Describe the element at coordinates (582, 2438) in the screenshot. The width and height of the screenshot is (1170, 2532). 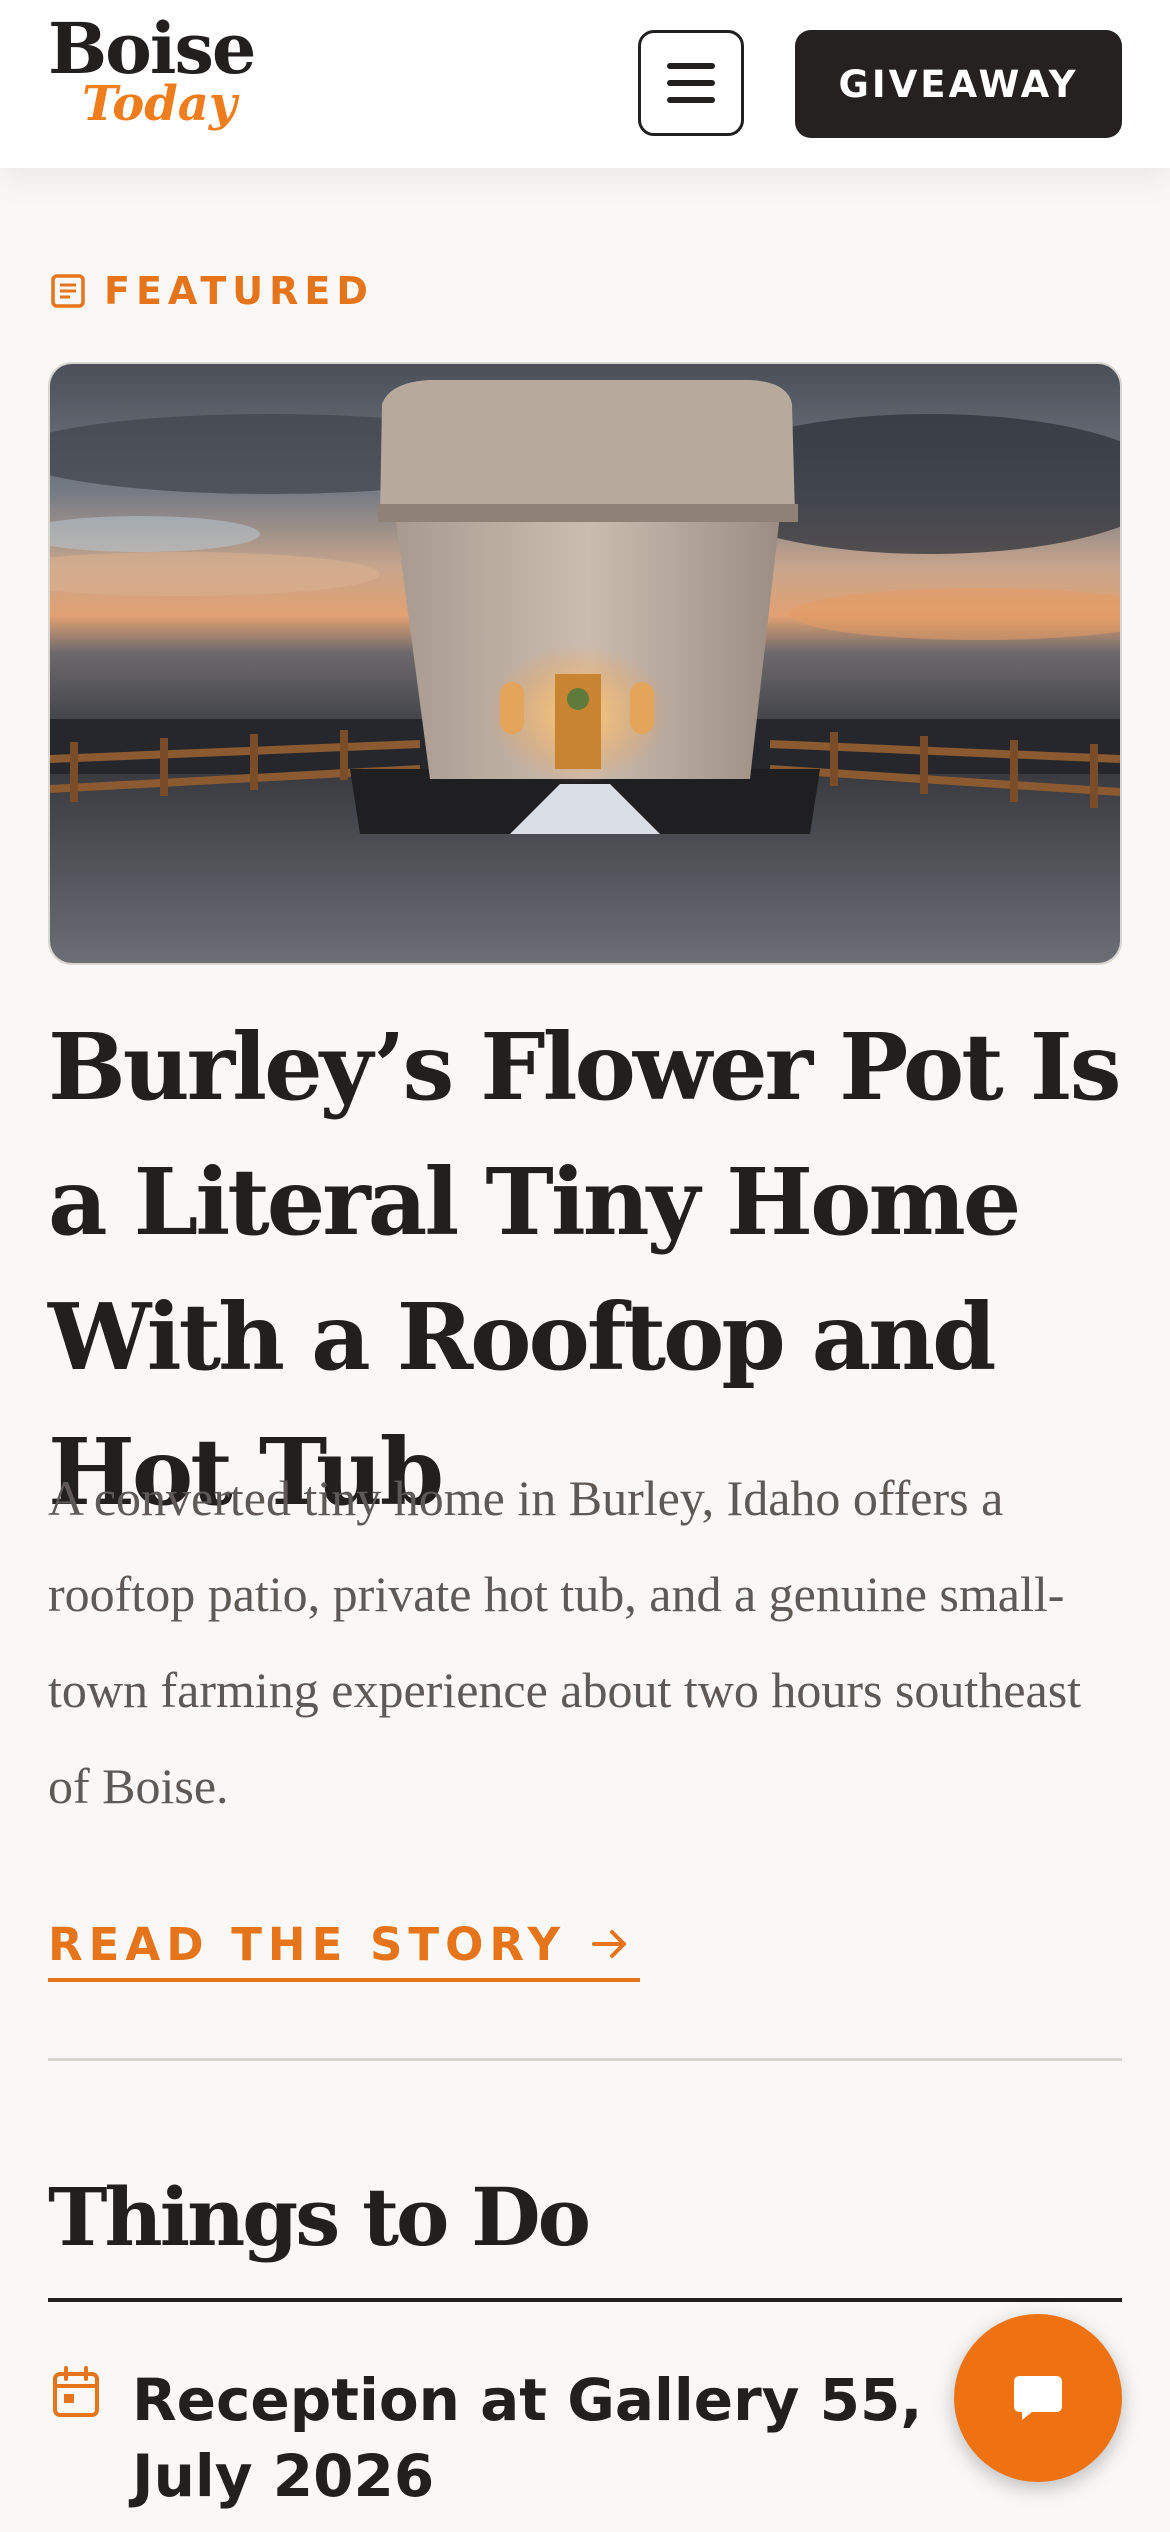
I see `event-title: Reception at Gallery 55, July 2026` at that location.